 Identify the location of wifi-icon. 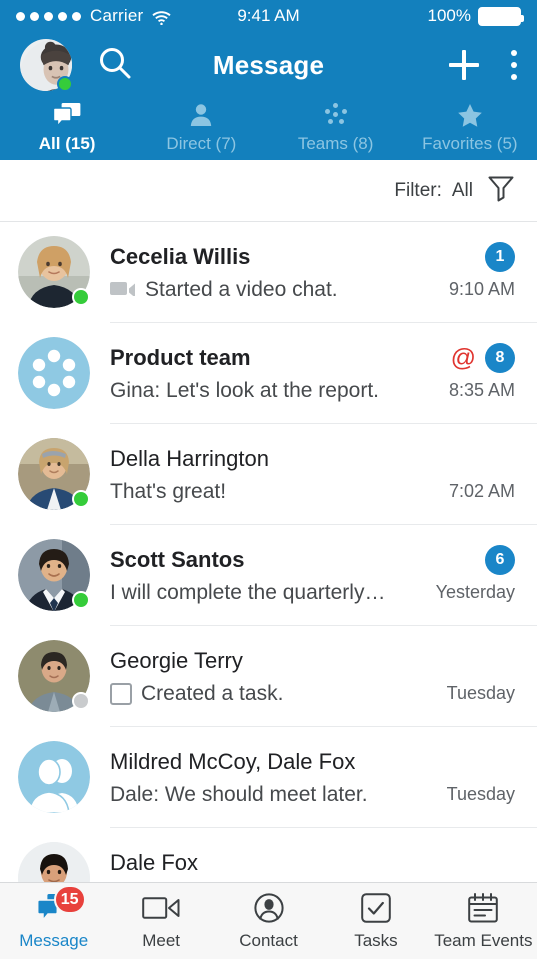
(161, 18).